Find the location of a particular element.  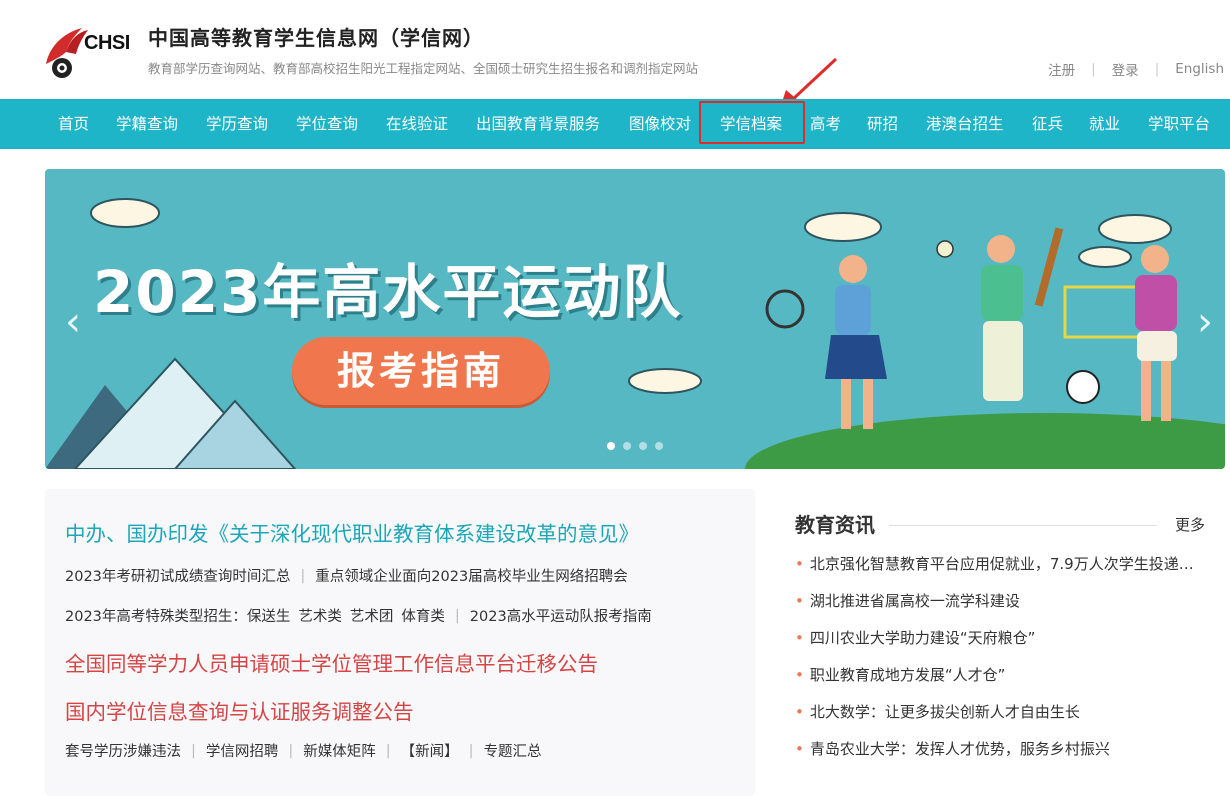

list-item: • 湖北推进省属高校一流学科建设 is located at coordinates (1000, 600).